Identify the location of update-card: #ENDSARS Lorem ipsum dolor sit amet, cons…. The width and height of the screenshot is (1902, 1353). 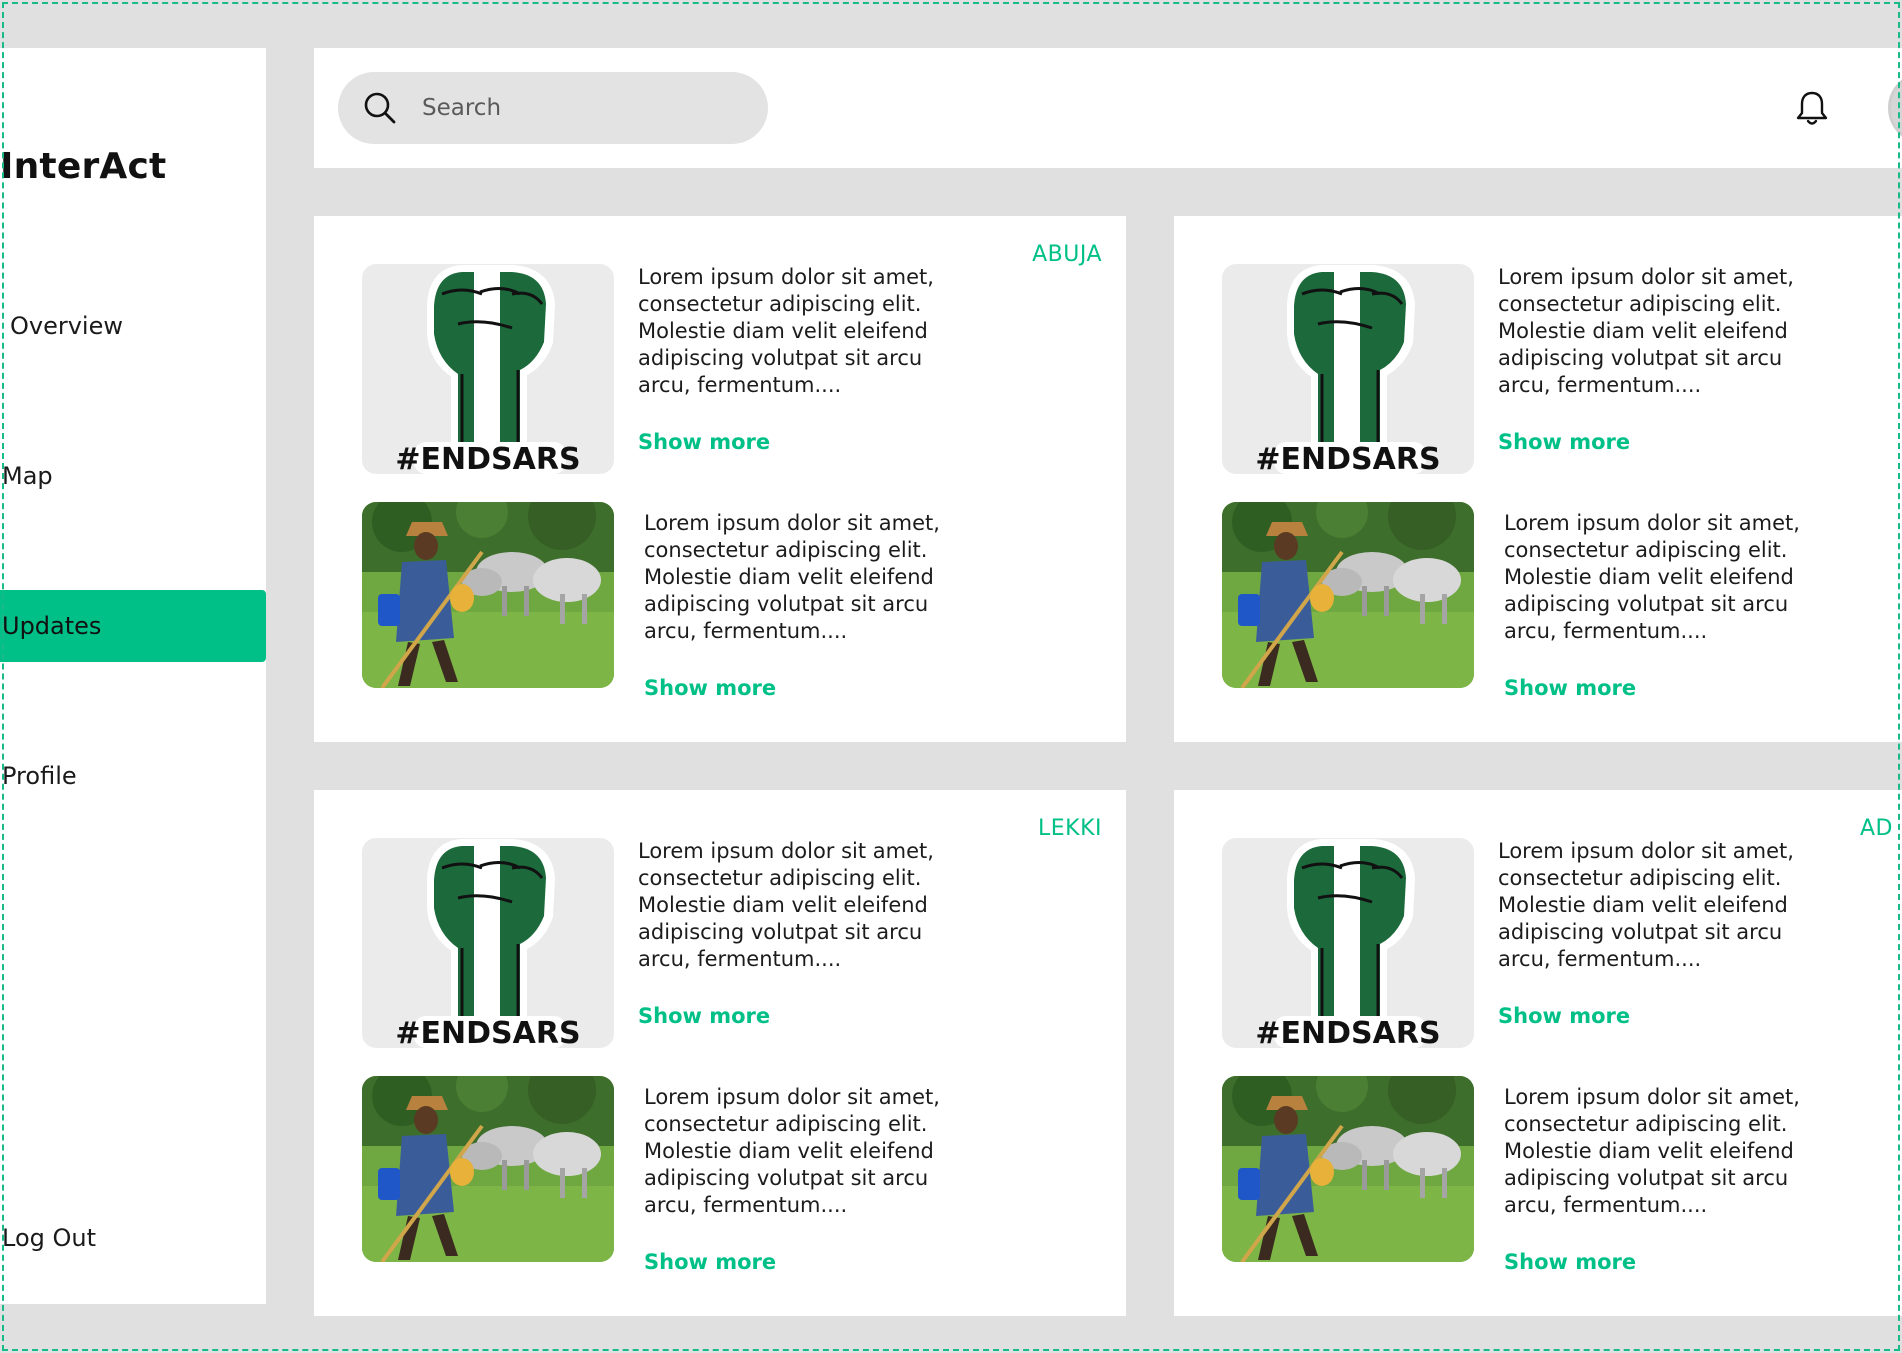
(1538, 479).